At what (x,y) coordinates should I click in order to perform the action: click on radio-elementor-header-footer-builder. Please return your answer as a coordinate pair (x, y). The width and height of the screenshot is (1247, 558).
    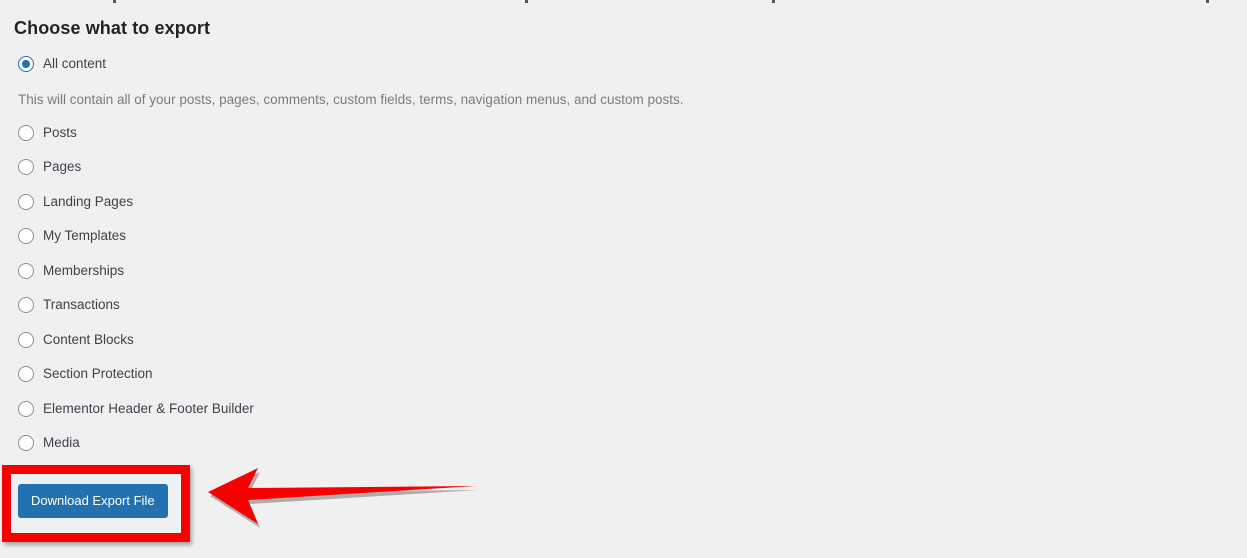
    Looking at the image, I should click on (26, 408).